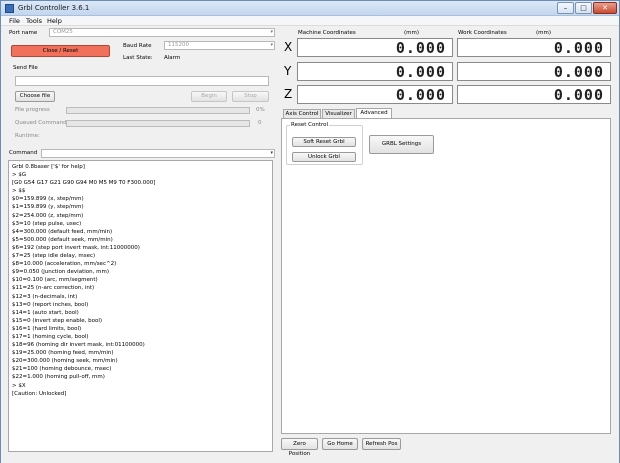 This screenshot has width=620, height=463. What do you see at coordinates (375, 71) in the screenshot?
I see `machine-y-display: 0.000` at bounding box center [375, 71].